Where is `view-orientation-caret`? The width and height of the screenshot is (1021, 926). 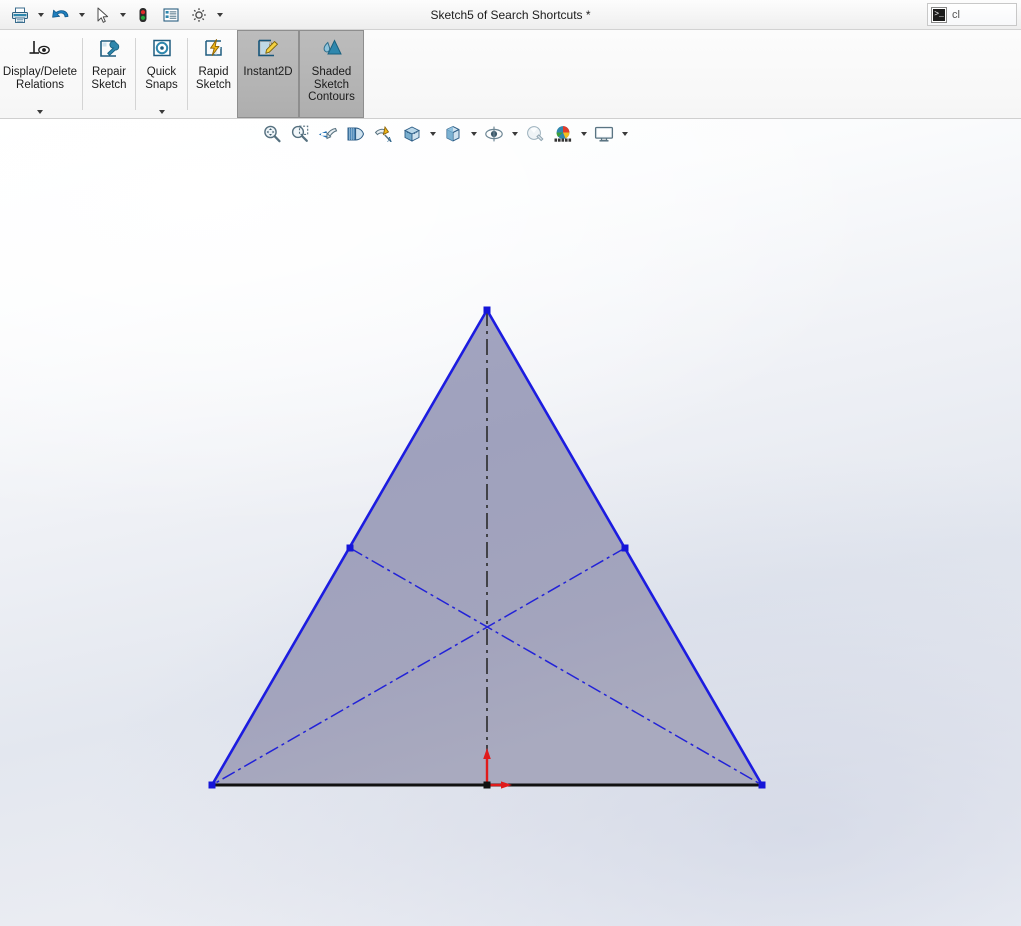
view-orientation-caret is located at coordinates (432, 134).